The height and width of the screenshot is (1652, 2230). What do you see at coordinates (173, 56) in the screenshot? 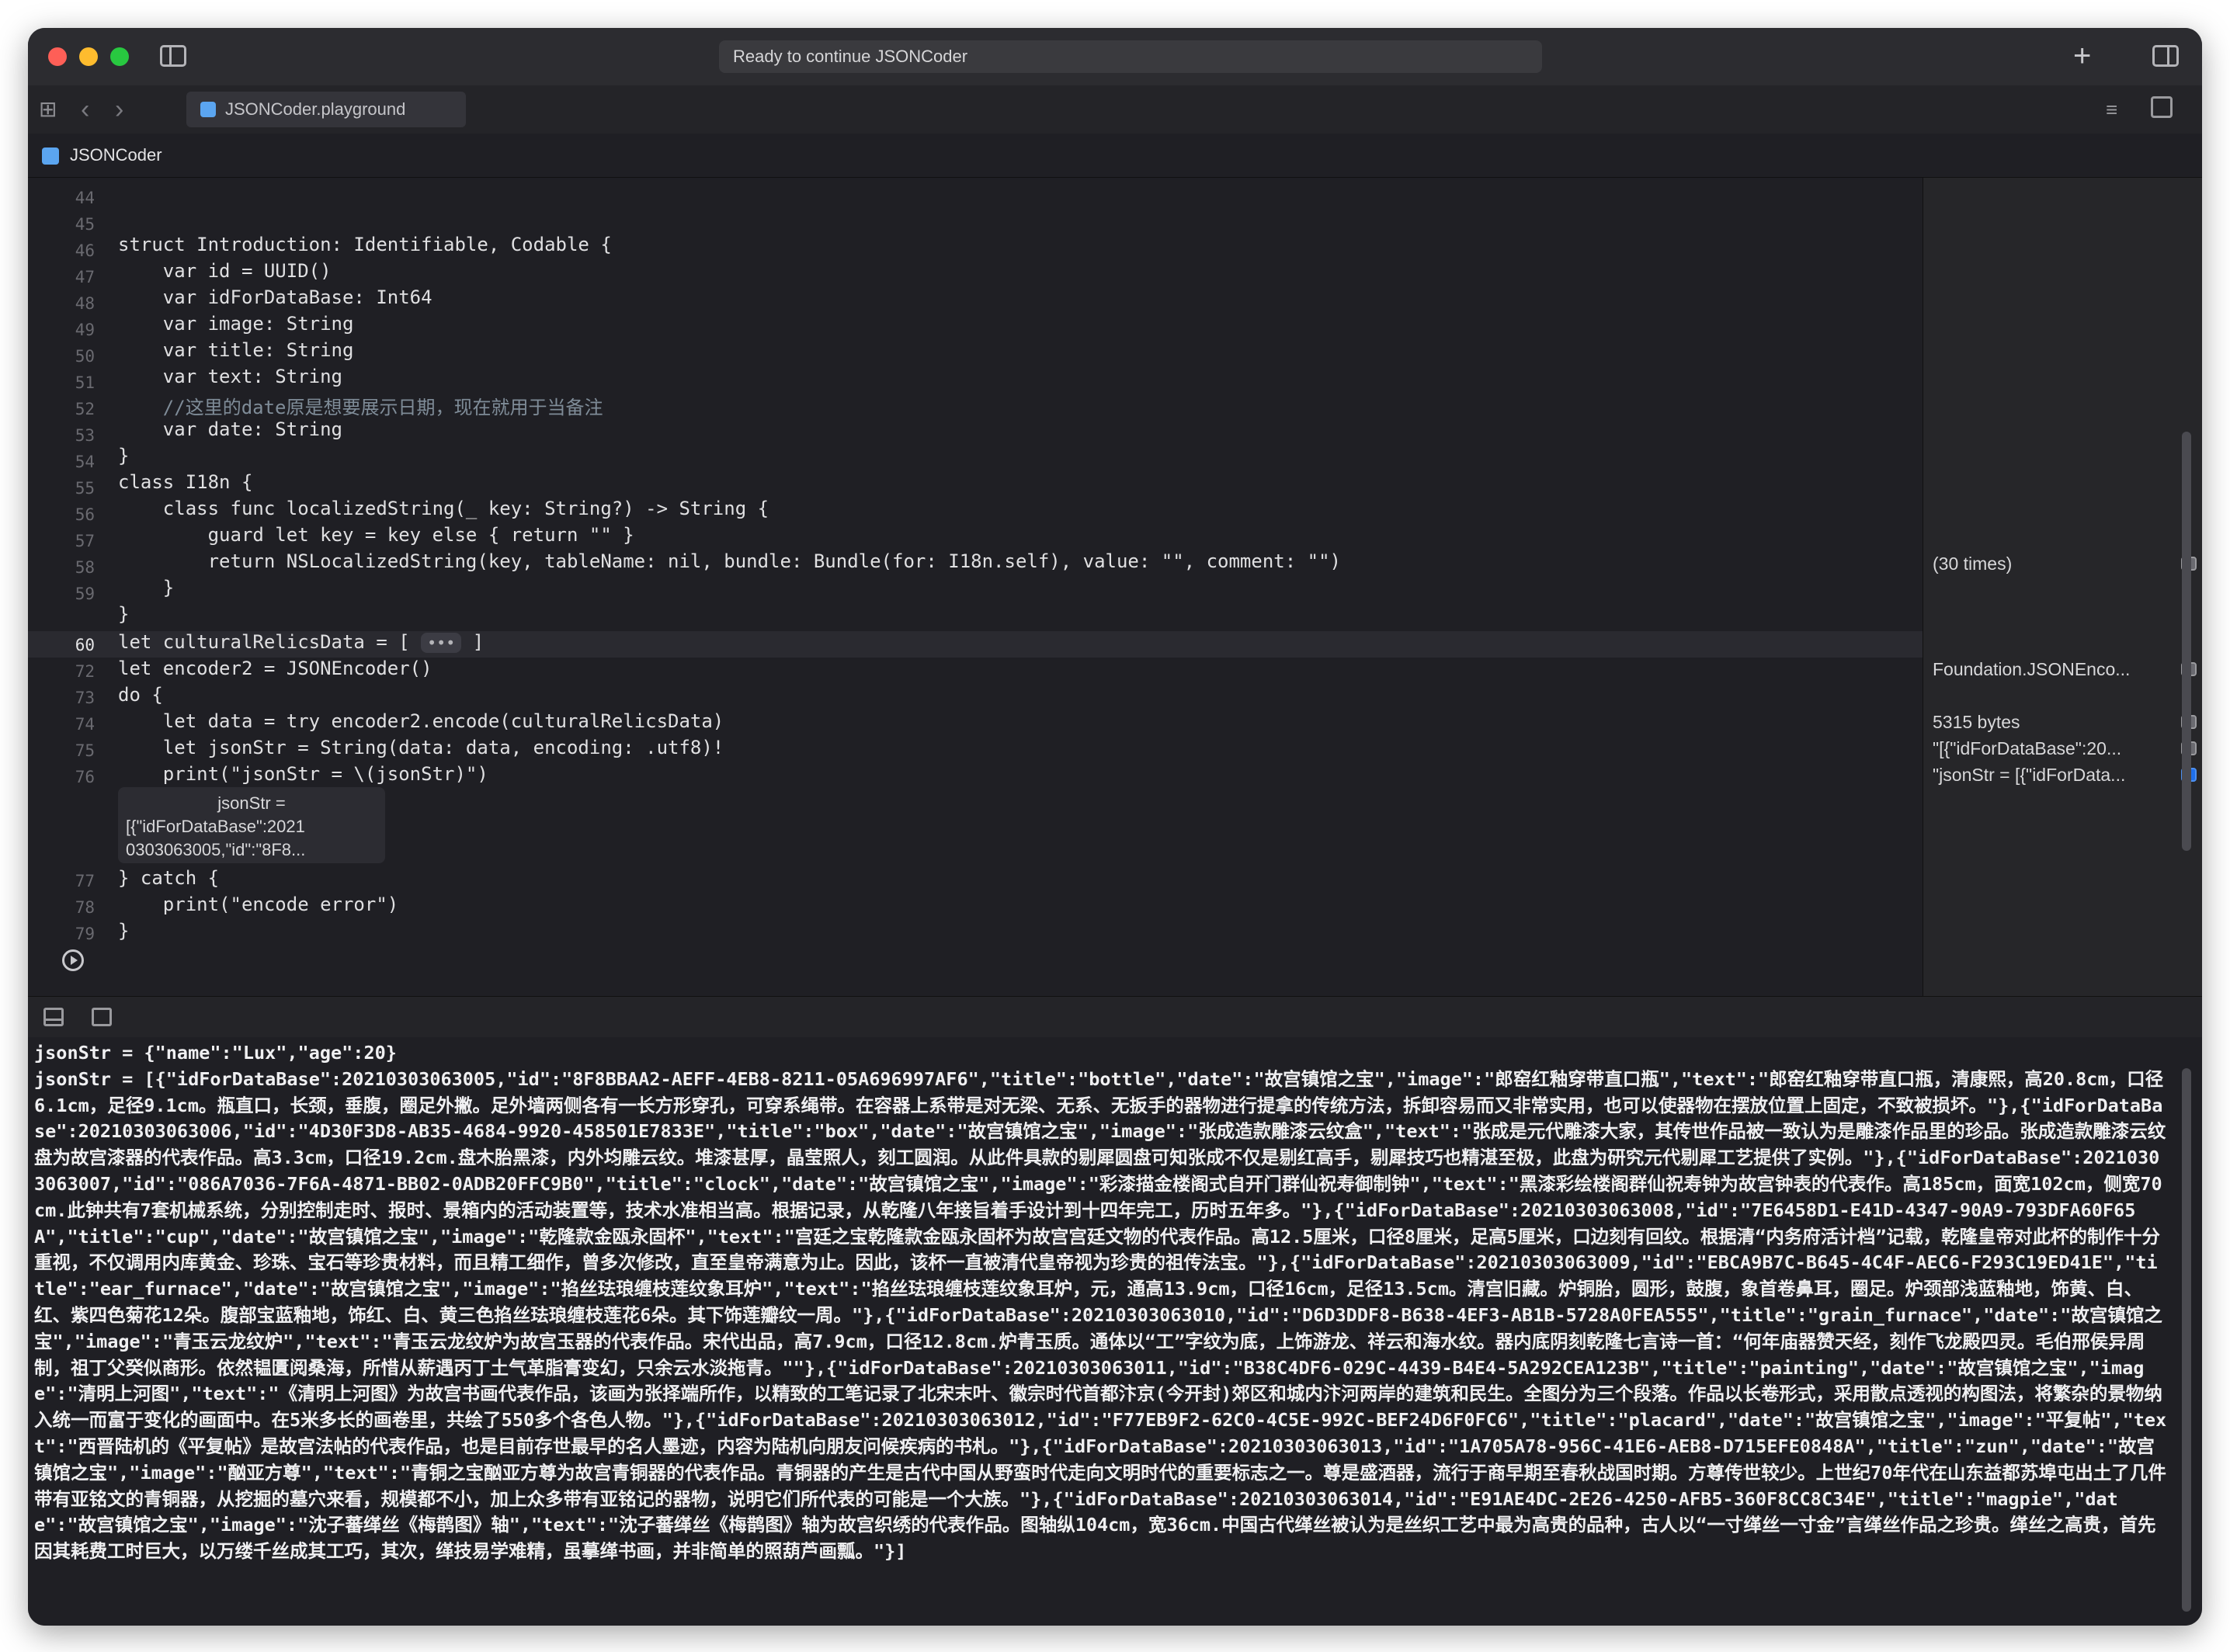
I see `sidebar-toggle-icon` at bounding box center [173, 56].